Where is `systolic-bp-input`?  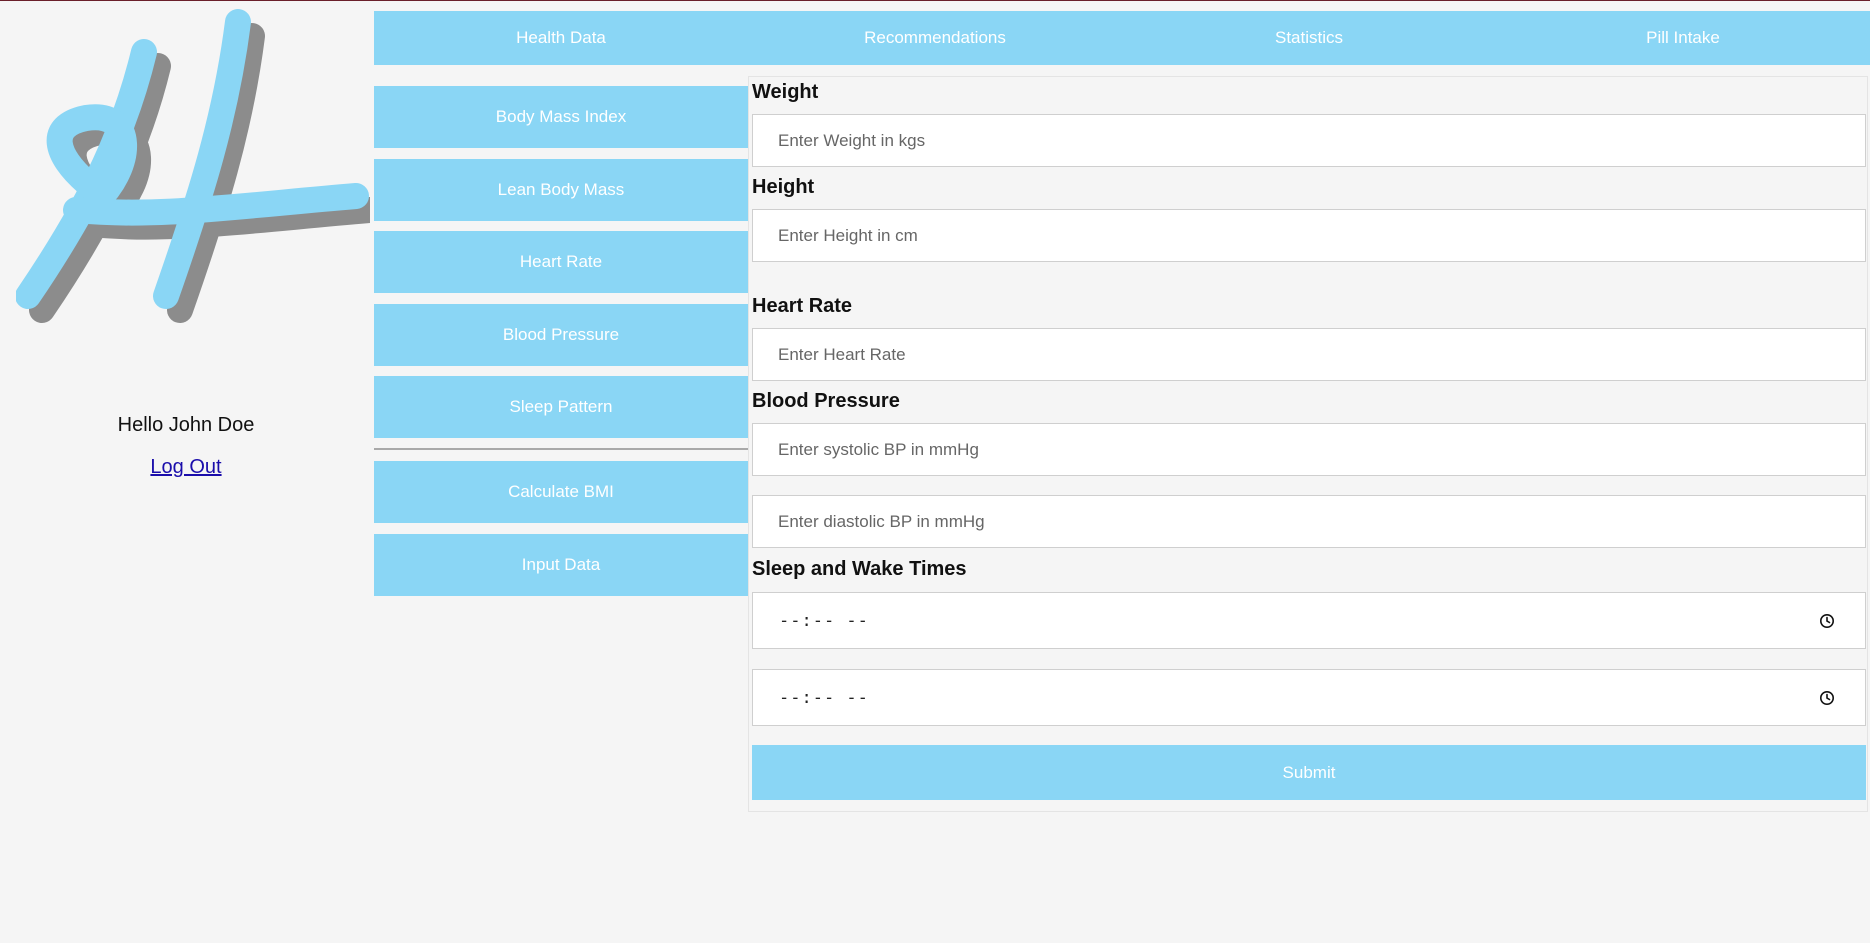
systolic-bp-input is located at coordinates (1309, 449).